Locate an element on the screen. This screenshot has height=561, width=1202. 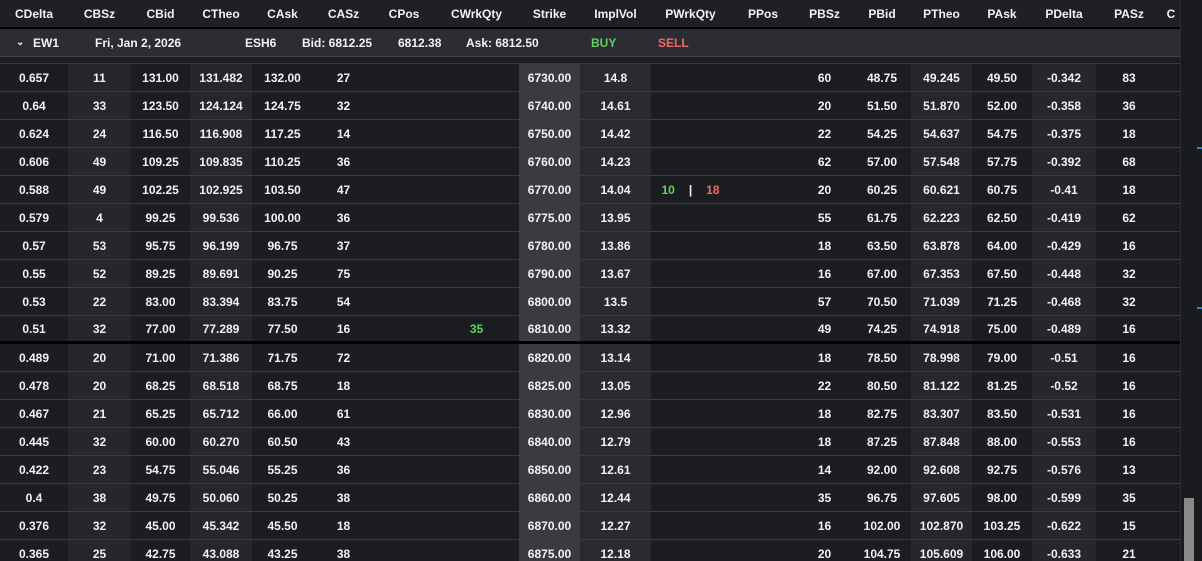
cell-pask: 57.75 is located at coordinates (1002, 161).